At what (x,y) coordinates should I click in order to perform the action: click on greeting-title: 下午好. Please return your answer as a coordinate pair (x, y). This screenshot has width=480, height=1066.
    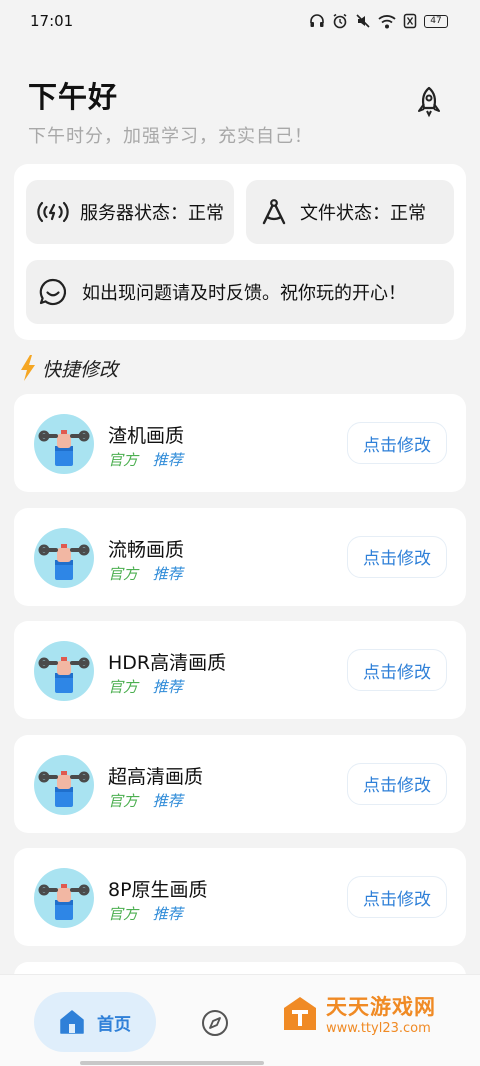
    Looking at the image, I should click on (73, 97).